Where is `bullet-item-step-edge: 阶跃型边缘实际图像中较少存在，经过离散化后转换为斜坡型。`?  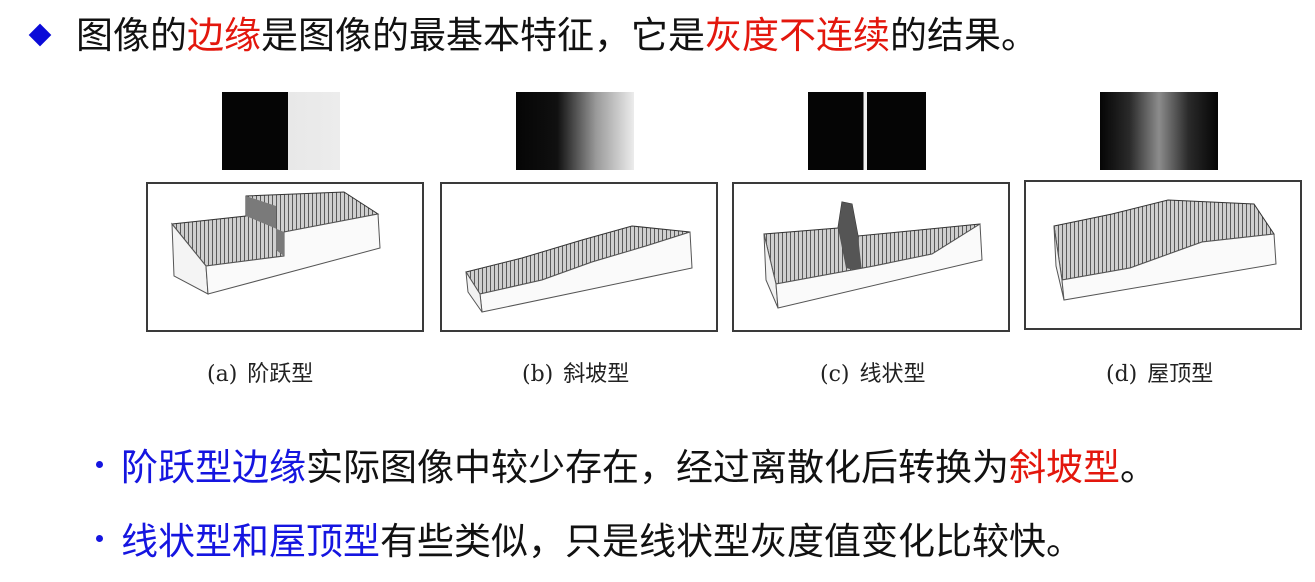 bullet-item-step-edge: 阶跃型边缘实际图像中较少存在，经过离散化后转换为斜坡型。 is located at coordinates (626, 468).